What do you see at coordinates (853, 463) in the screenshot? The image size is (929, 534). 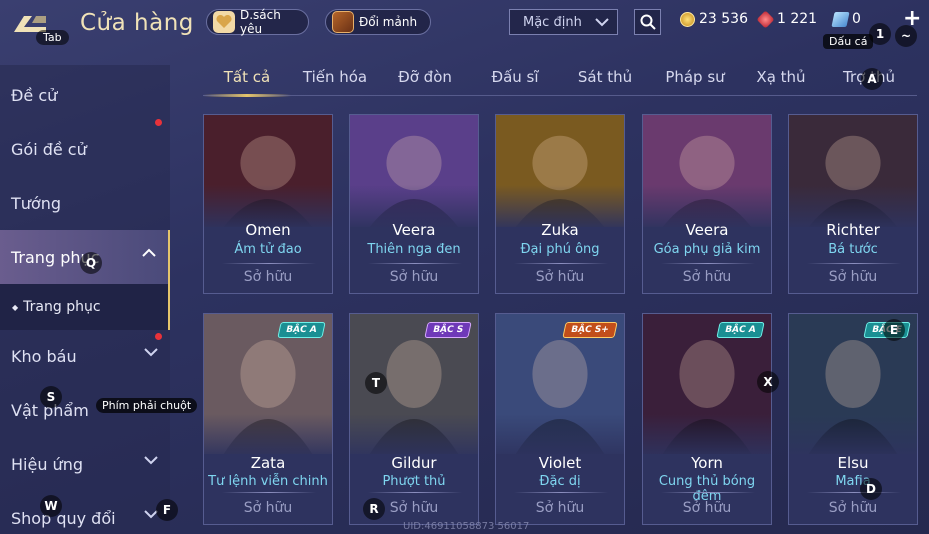 I see `hero-name: Elsu` at bounding box center [853, 463].